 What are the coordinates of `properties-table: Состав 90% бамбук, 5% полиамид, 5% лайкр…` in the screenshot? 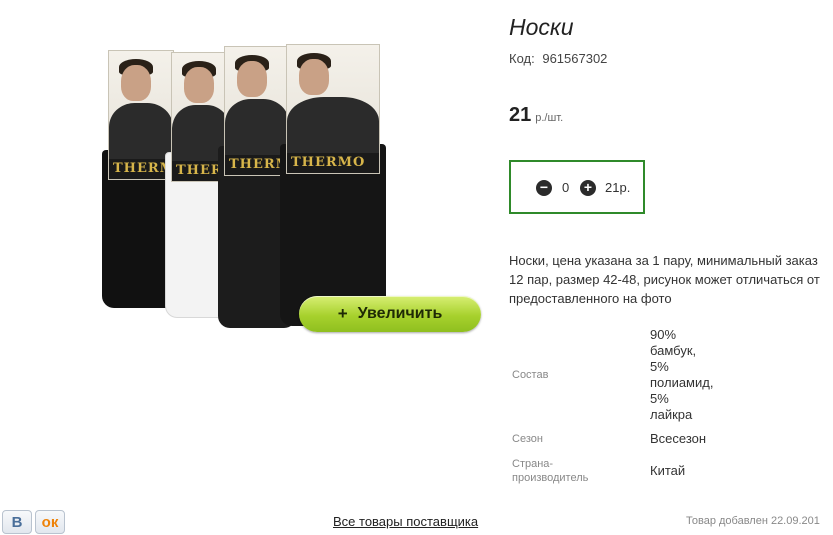 It's located at (669, 407).